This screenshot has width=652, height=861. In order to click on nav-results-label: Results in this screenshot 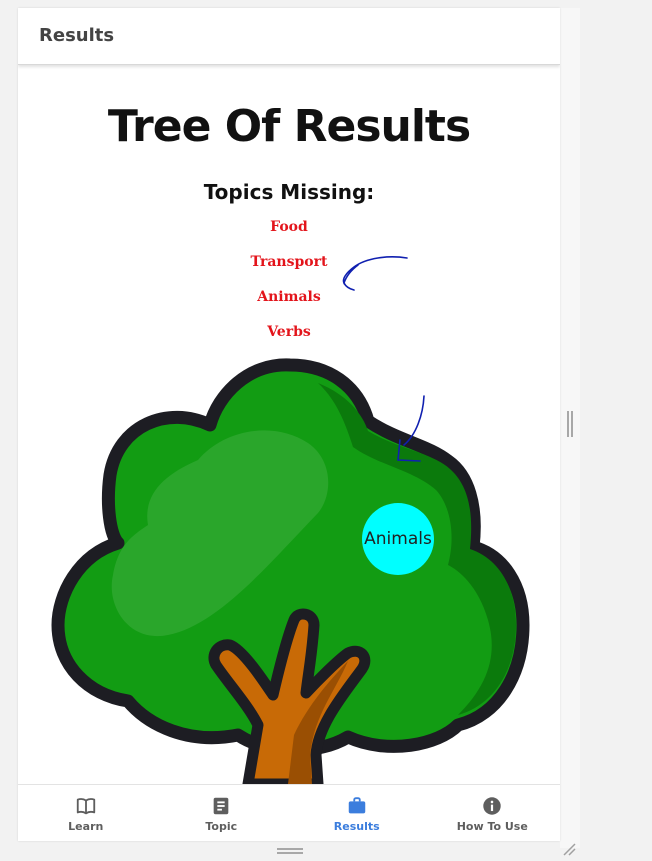, I will do `click(356, 826)`.